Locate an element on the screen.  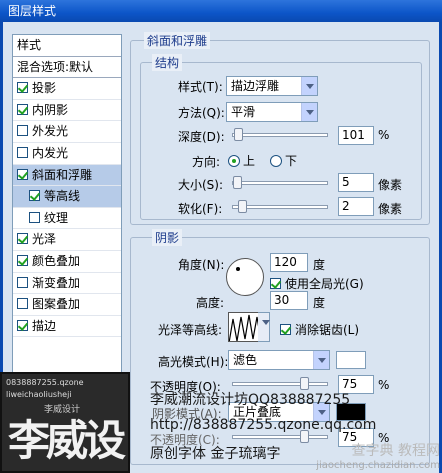
size-unit: 像素 is located at coordinates (390, 185).